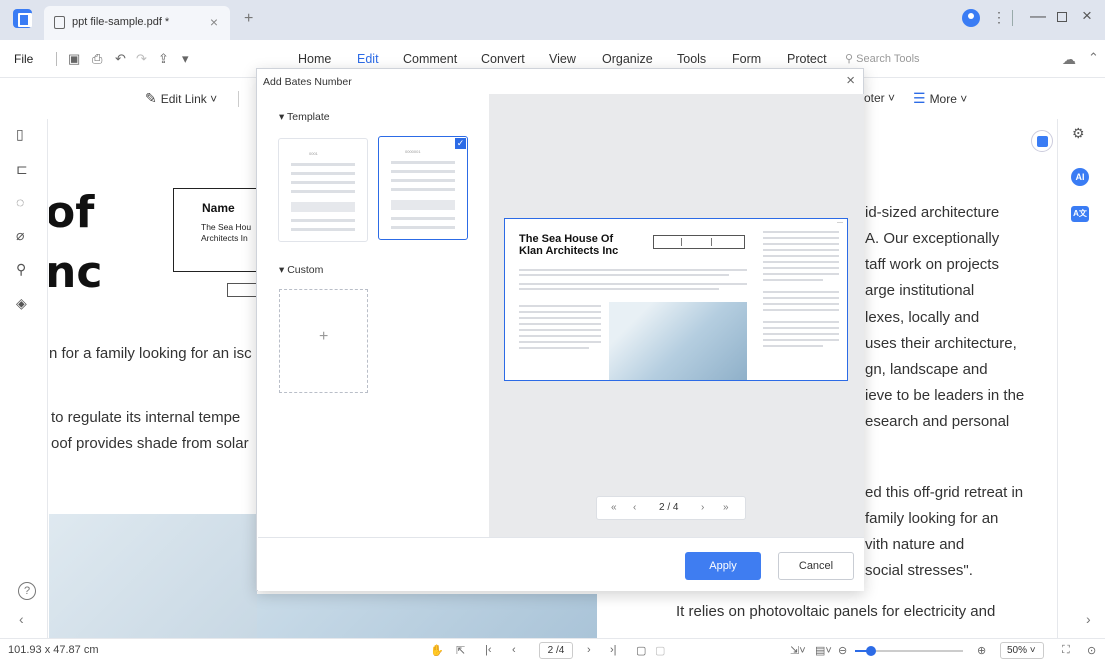  Describe the element at coordinates (460, 650) in the screenshot. I see `select-tool-icon: ⇱` at that location.